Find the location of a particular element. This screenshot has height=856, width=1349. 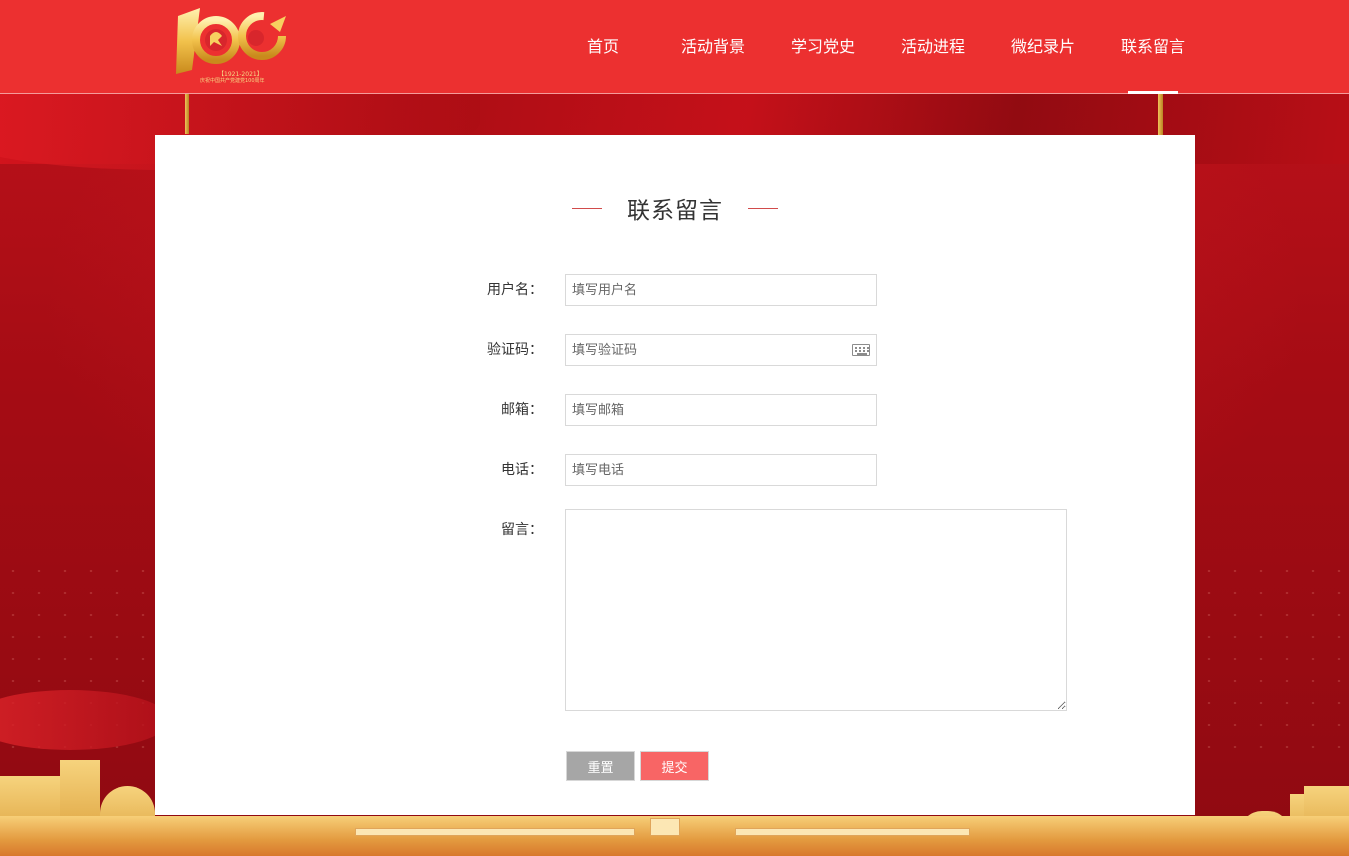

nav-item-study-history: 学习党史 is located at coordinates (823, 47).